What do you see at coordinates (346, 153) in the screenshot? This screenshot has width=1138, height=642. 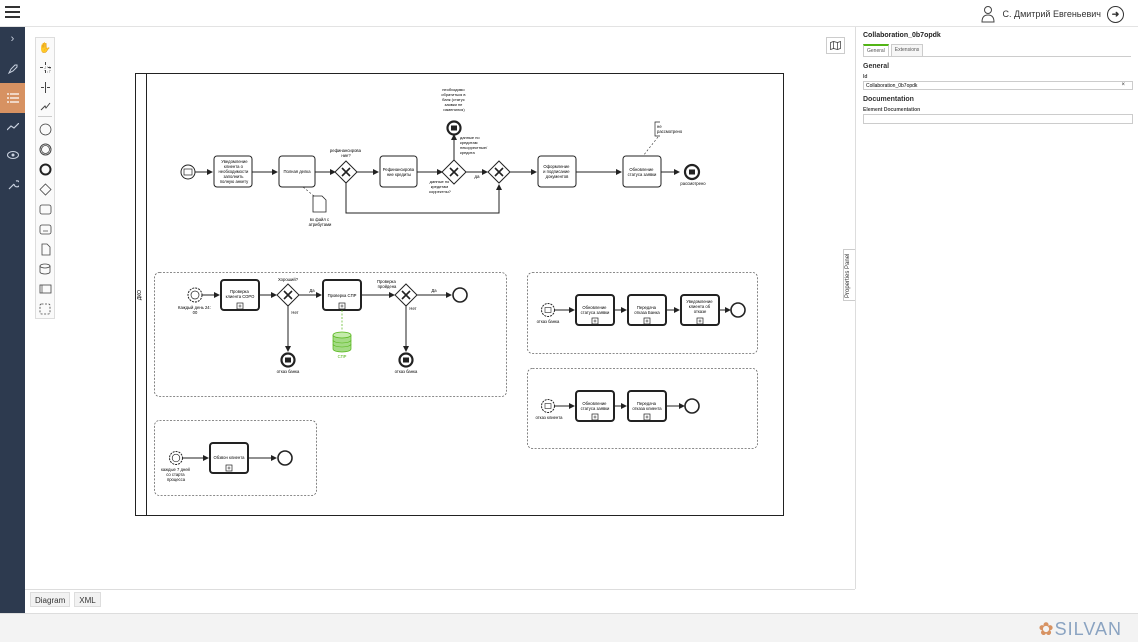 I see `gateway-refinance-label: рефинансирова ние?` at bounding box center [346, 153].